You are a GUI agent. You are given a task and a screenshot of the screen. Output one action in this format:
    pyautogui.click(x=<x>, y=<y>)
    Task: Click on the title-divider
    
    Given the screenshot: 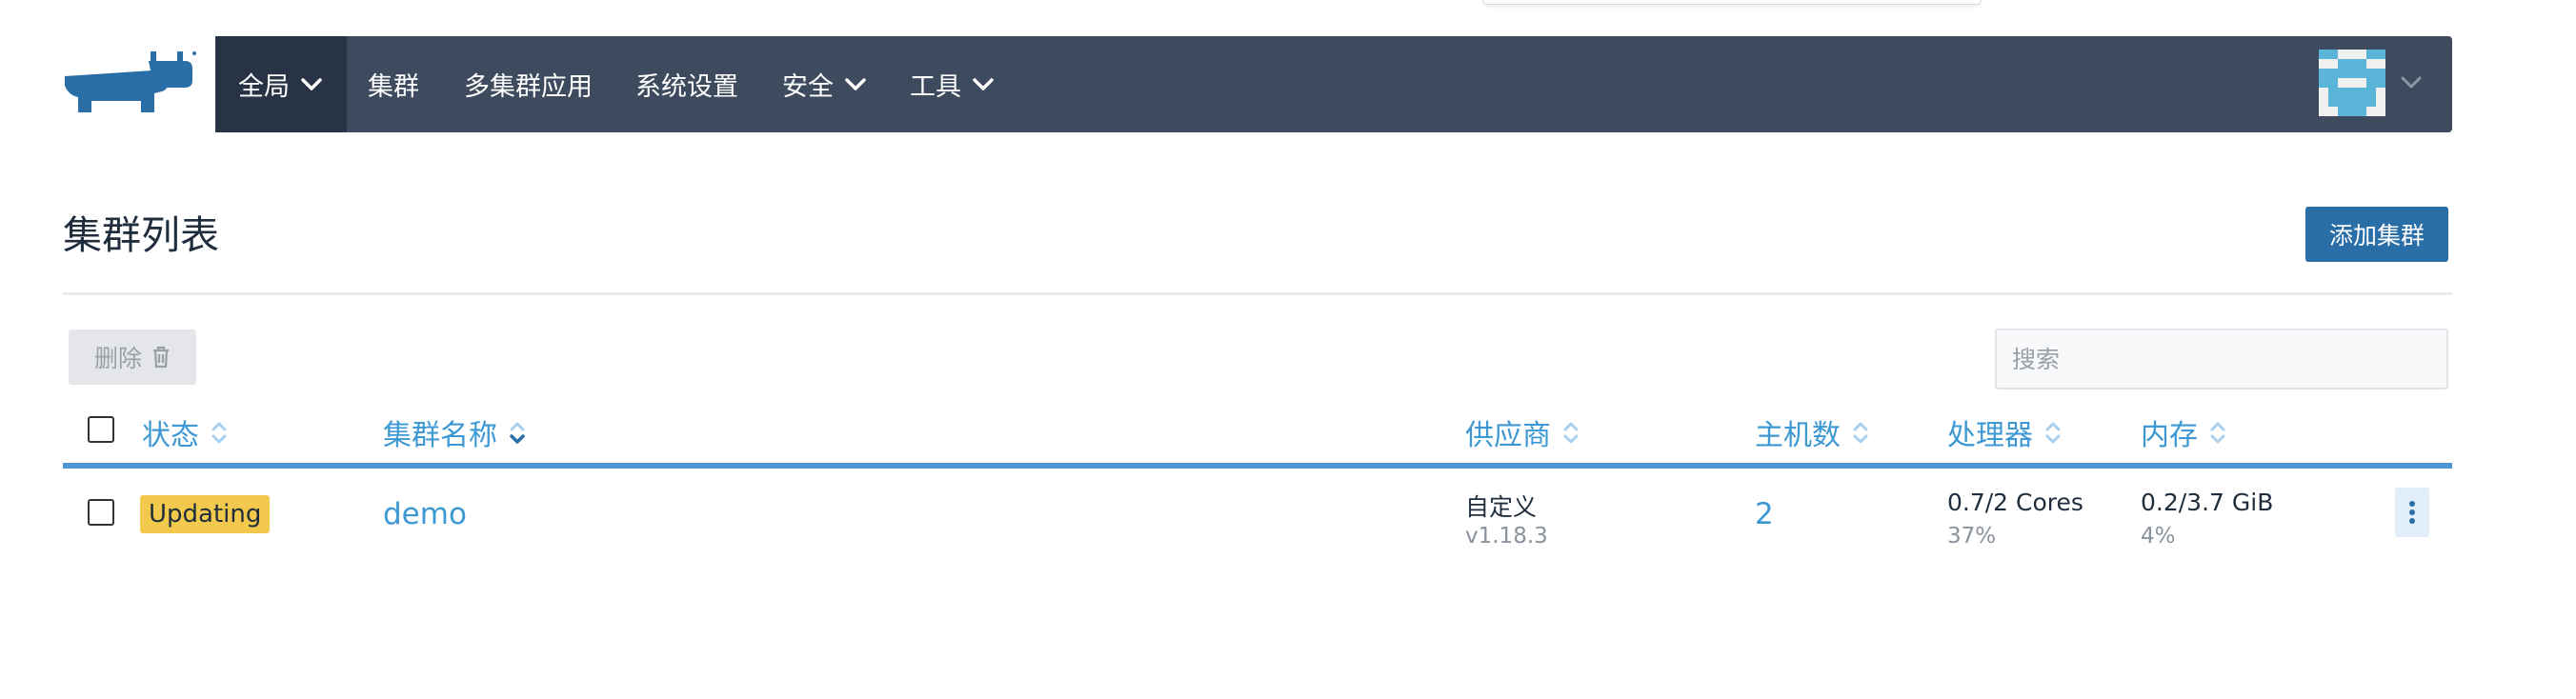 What is the action you would take?
    pyautogui.click(x=1258, y=293)
    